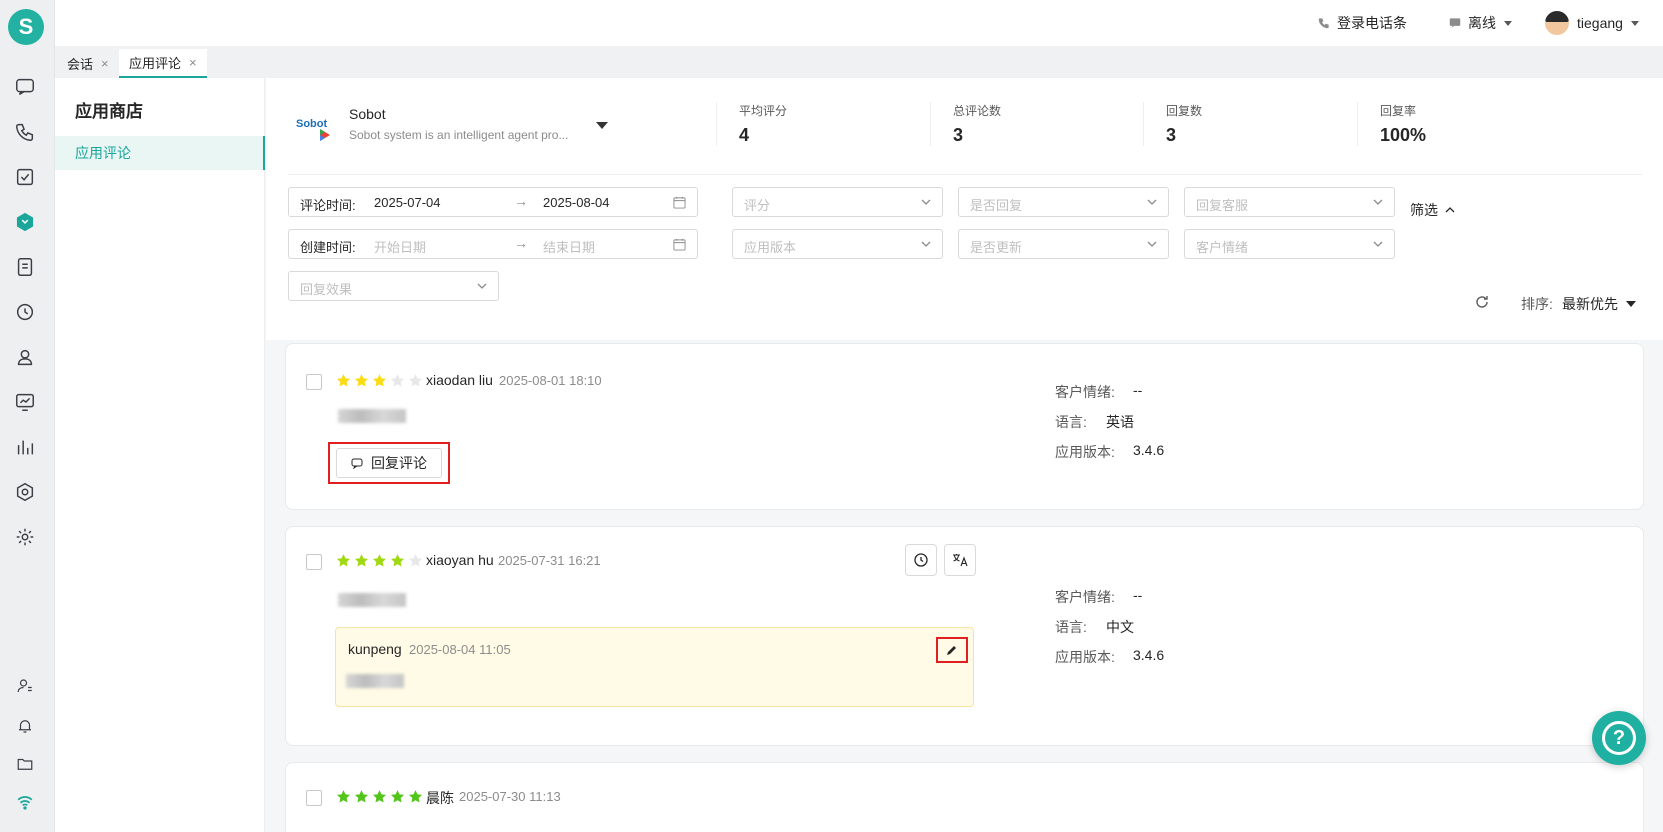 The image size is (1663, 832). What do you see at coordinates (160, 455) in the screenshot?
I see `secondary-sidebar: 应用商店 应用评论` at bounding box center [160, 455].